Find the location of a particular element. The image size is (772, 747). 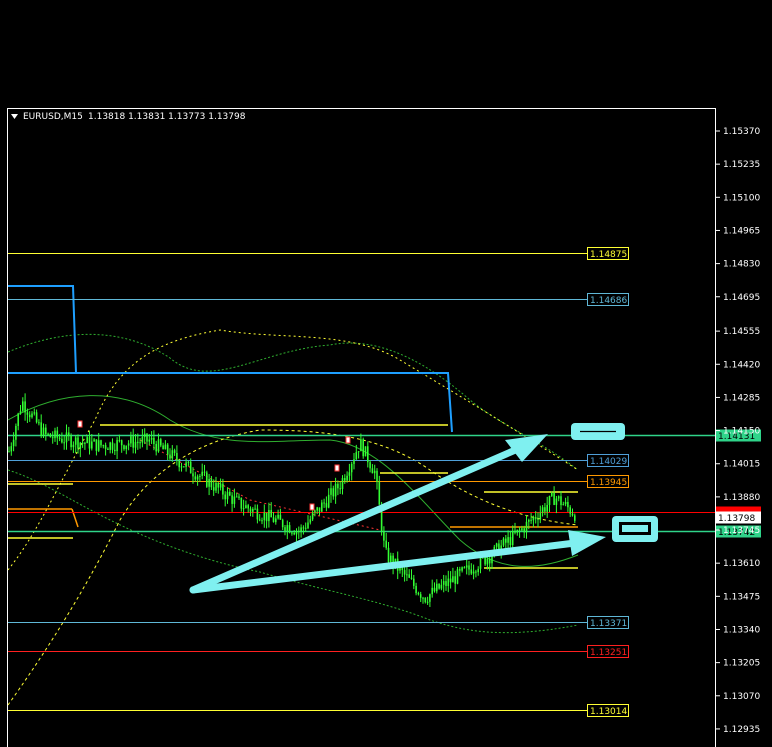

collapse-triangle-icon is located at coordinates (14, 116).